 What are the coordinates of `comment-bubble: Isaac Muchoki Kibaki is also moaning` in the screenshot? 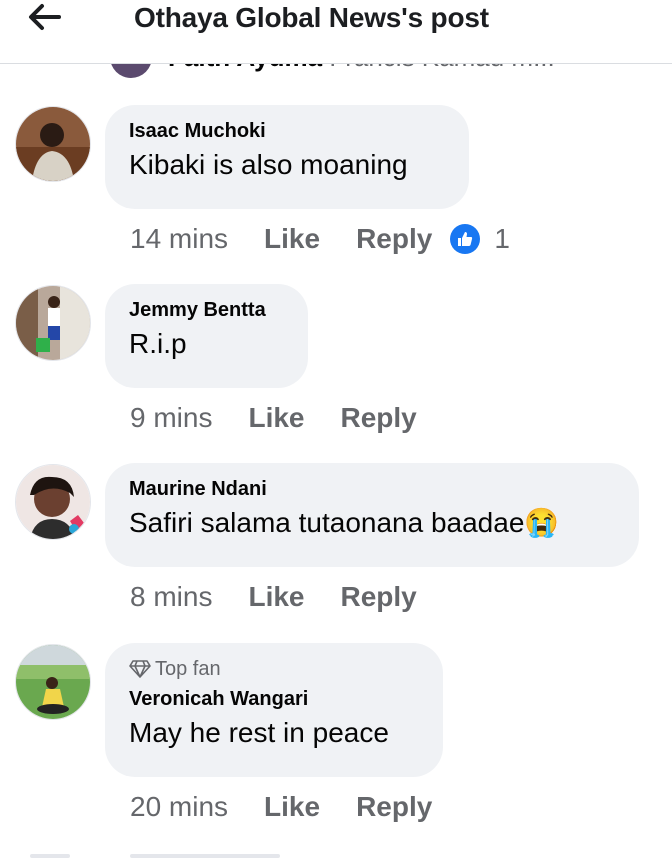 It's located at (287, 157).